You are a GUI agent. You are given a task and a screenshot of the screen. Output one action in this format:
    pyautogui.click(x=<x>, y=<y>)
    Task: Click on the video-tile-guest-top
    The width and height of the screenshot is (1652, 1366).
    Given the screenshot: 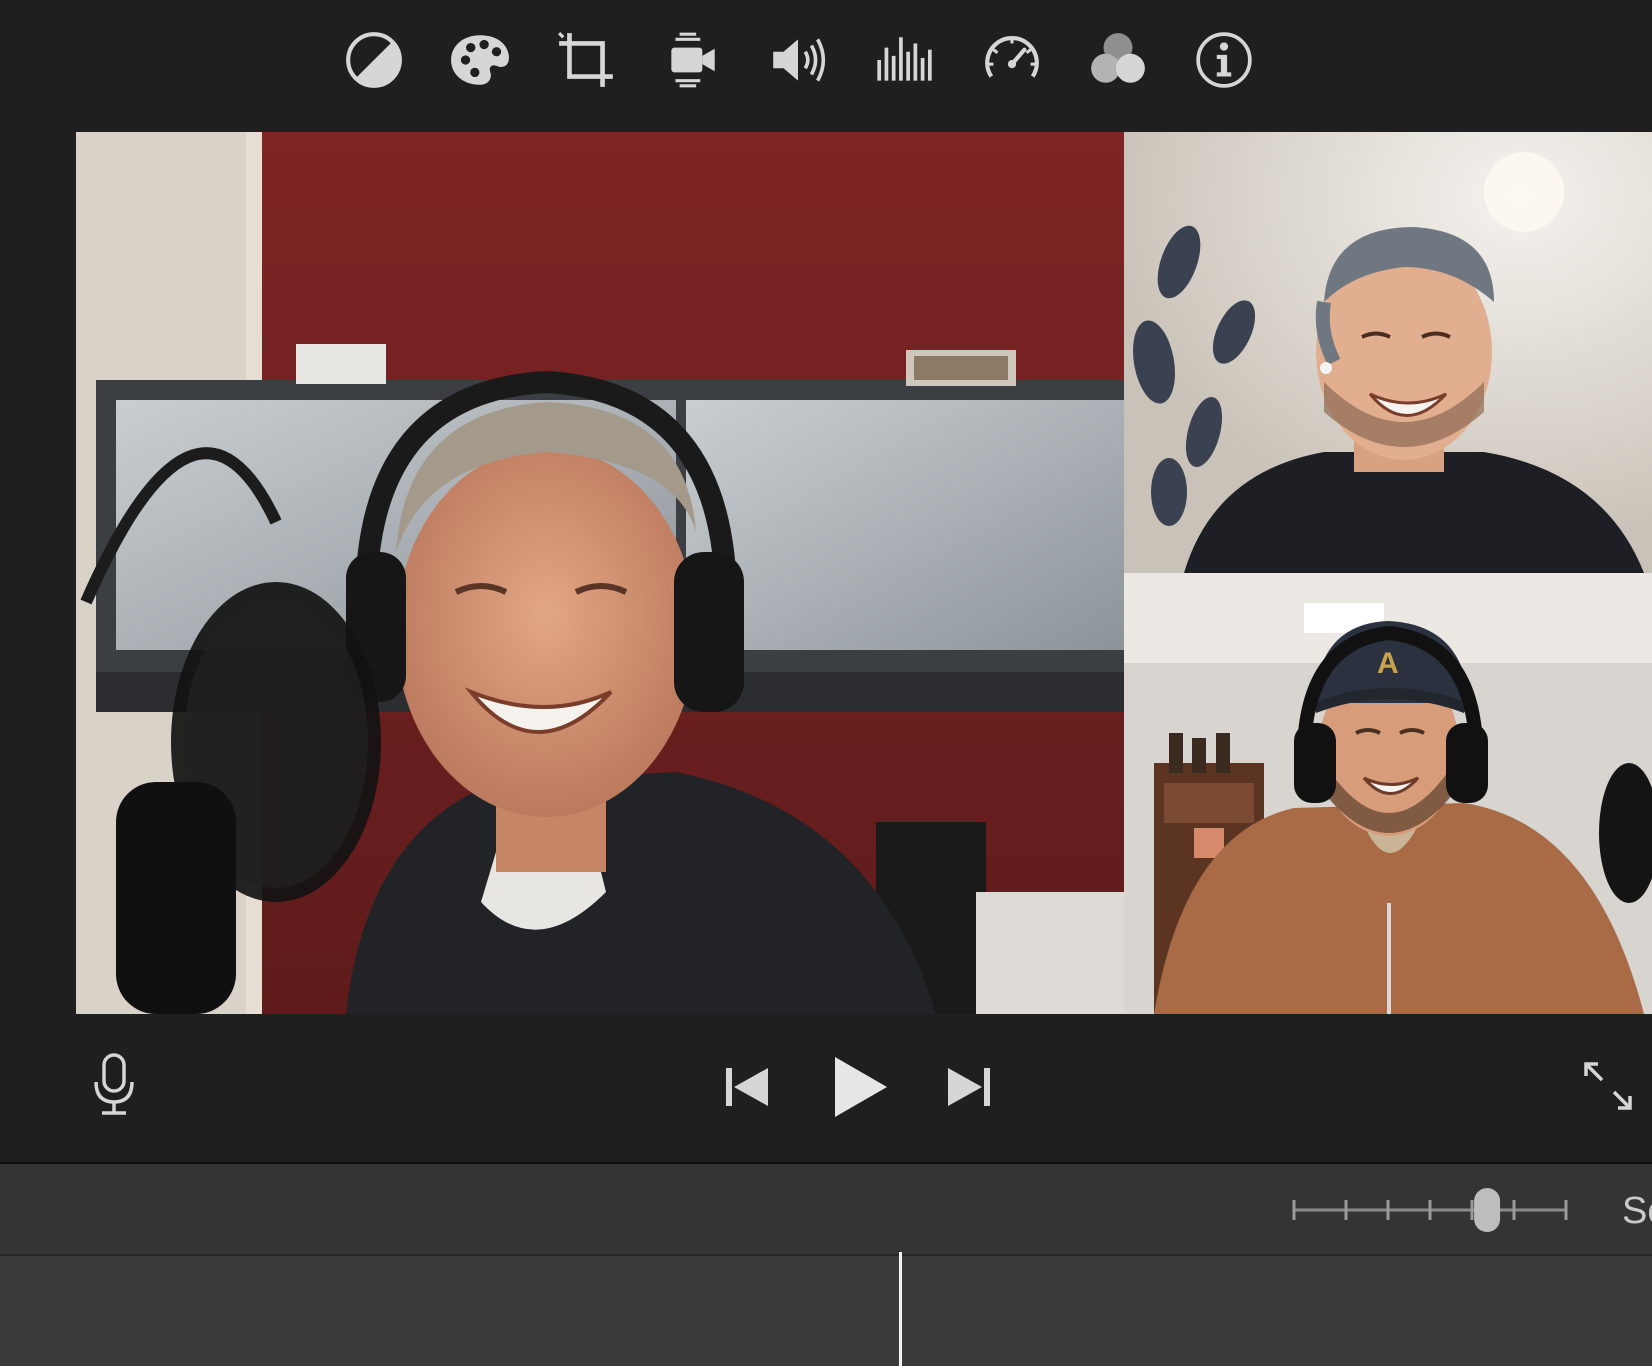 What is the action you would take?
    pyautogui.click(x=1388, y=352)
    